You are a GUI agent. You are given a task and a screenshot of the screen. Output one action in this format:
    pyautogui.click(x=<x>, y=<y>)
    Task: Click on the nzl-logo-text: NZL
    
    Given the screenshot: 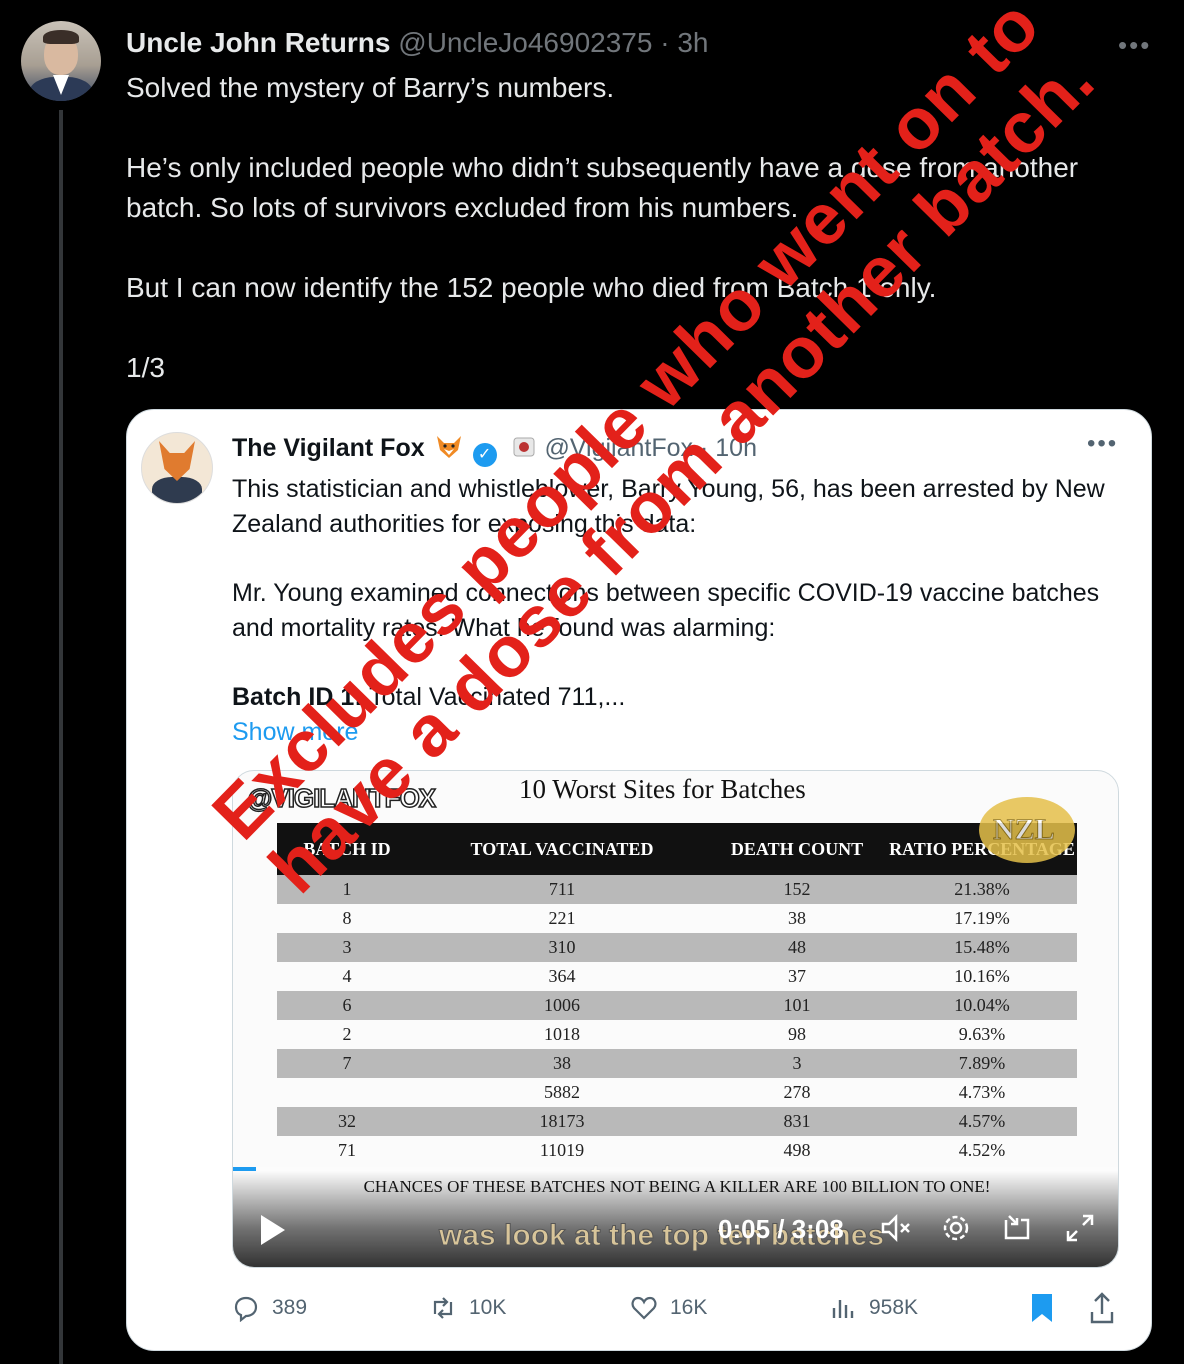 What is the action you would take?
    pyautogui.click(x=1024, y=830)
    